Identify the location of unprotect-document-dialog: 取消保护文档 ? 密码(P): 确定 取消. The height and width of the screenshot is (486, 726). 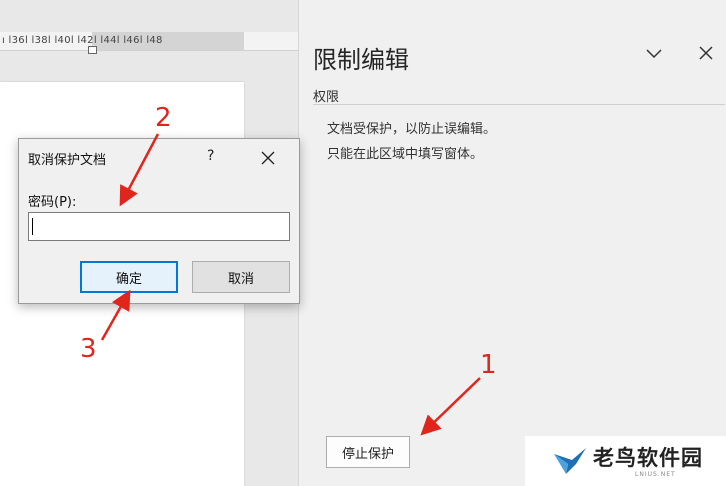
(159, 221).